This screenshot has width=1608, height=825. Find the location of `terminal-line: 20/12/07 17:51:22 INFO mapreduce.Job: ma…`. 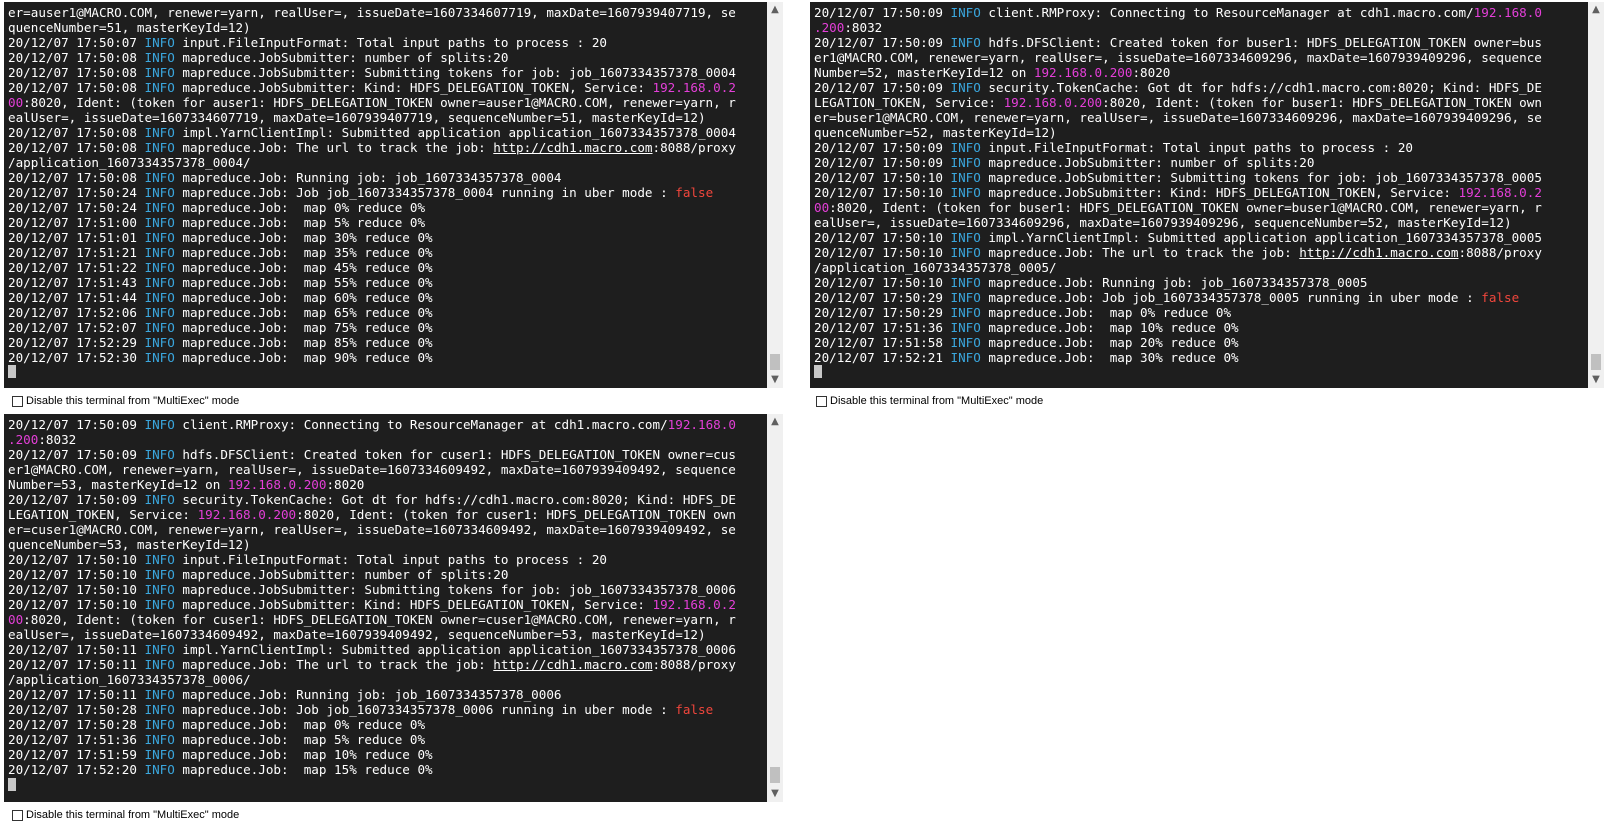

terminal-line: 20/12/07 17:51:22 INFO mapreduce.Job: ma… is located at coordinates (386, 267).